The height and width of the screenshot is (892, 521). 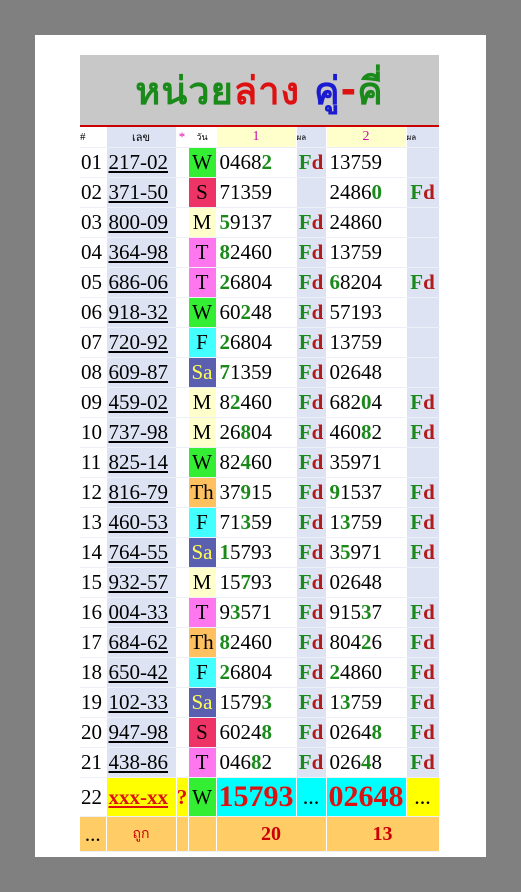 I want to click on totals-empty, so click(x=202, y=834).